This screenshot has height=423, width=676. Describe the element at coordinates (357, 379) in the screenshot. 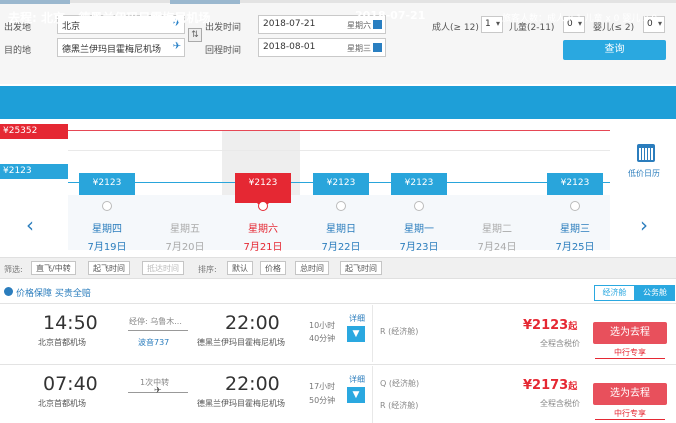

I see `detail-label: 详细` at that location.